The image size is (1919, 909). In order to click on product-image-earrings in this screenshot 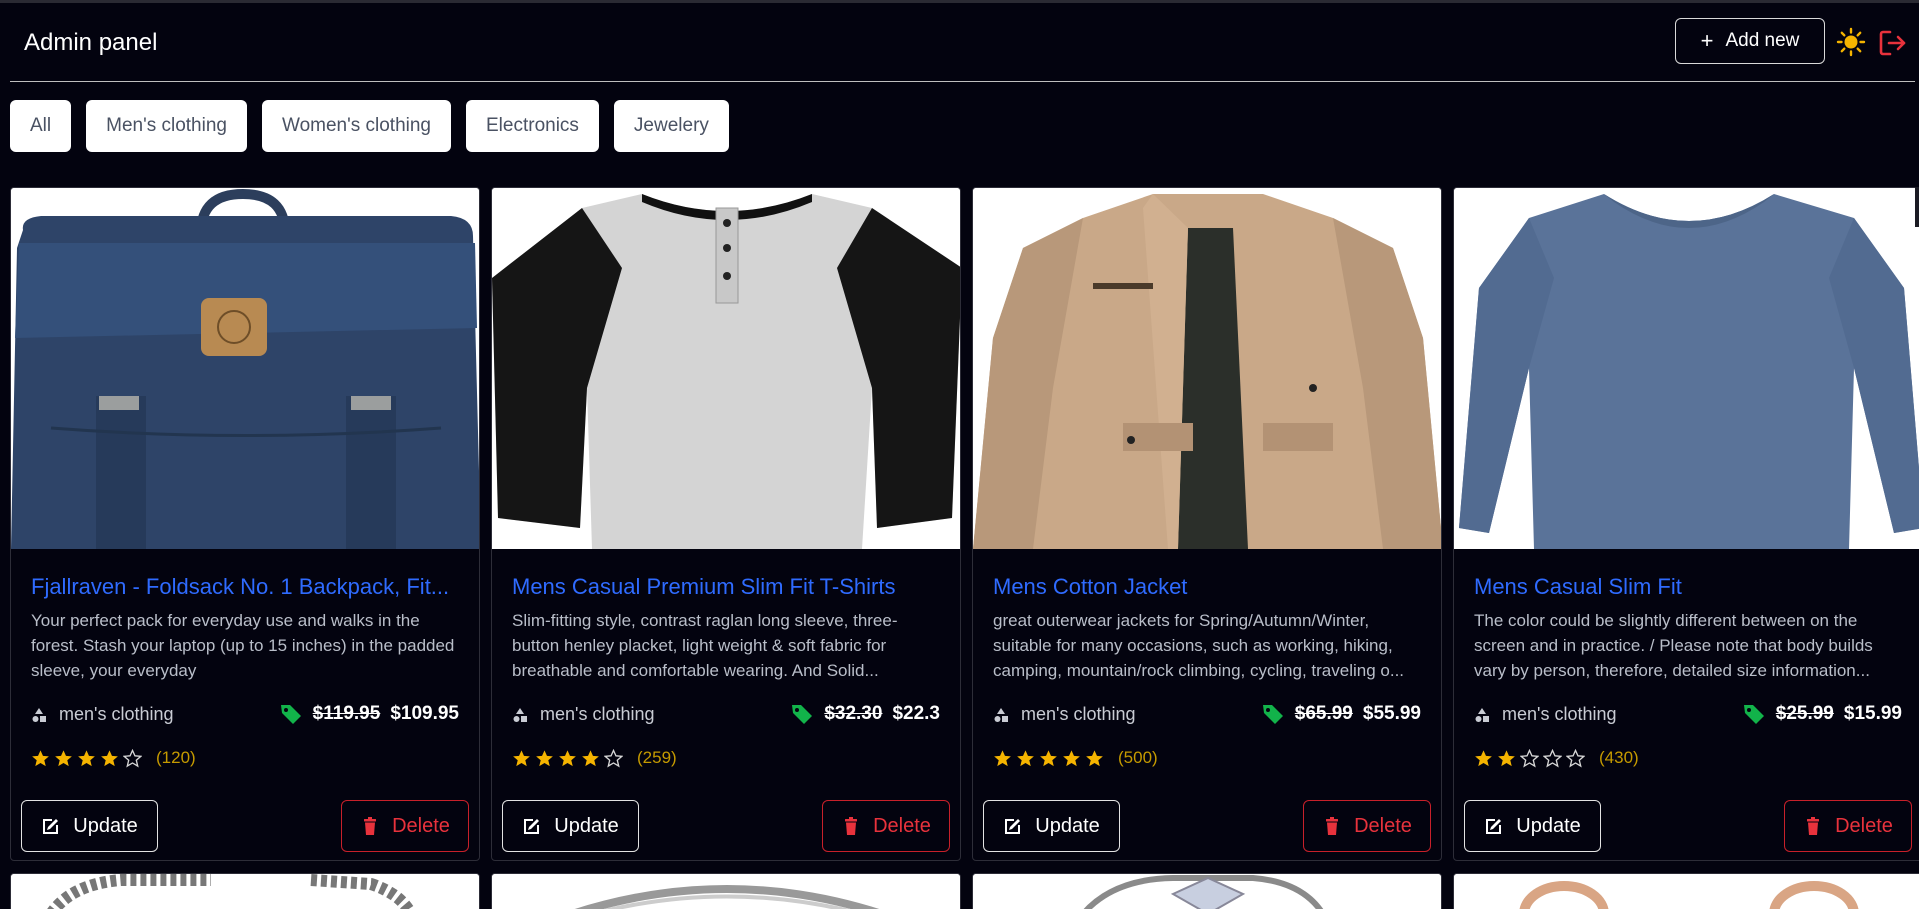, I will do `click(1686, 891)`.